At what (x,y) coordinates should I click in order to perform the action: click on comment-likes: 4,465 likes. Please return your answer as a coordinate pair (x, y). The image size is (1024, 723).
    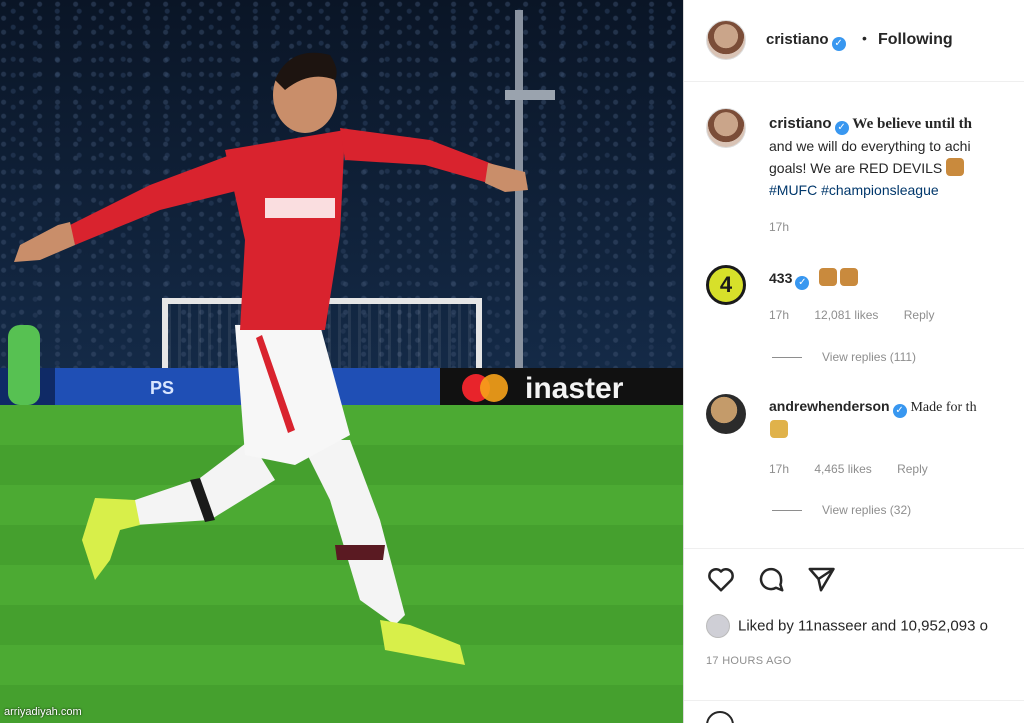
    Looking at the image, I should click on (842, 469).